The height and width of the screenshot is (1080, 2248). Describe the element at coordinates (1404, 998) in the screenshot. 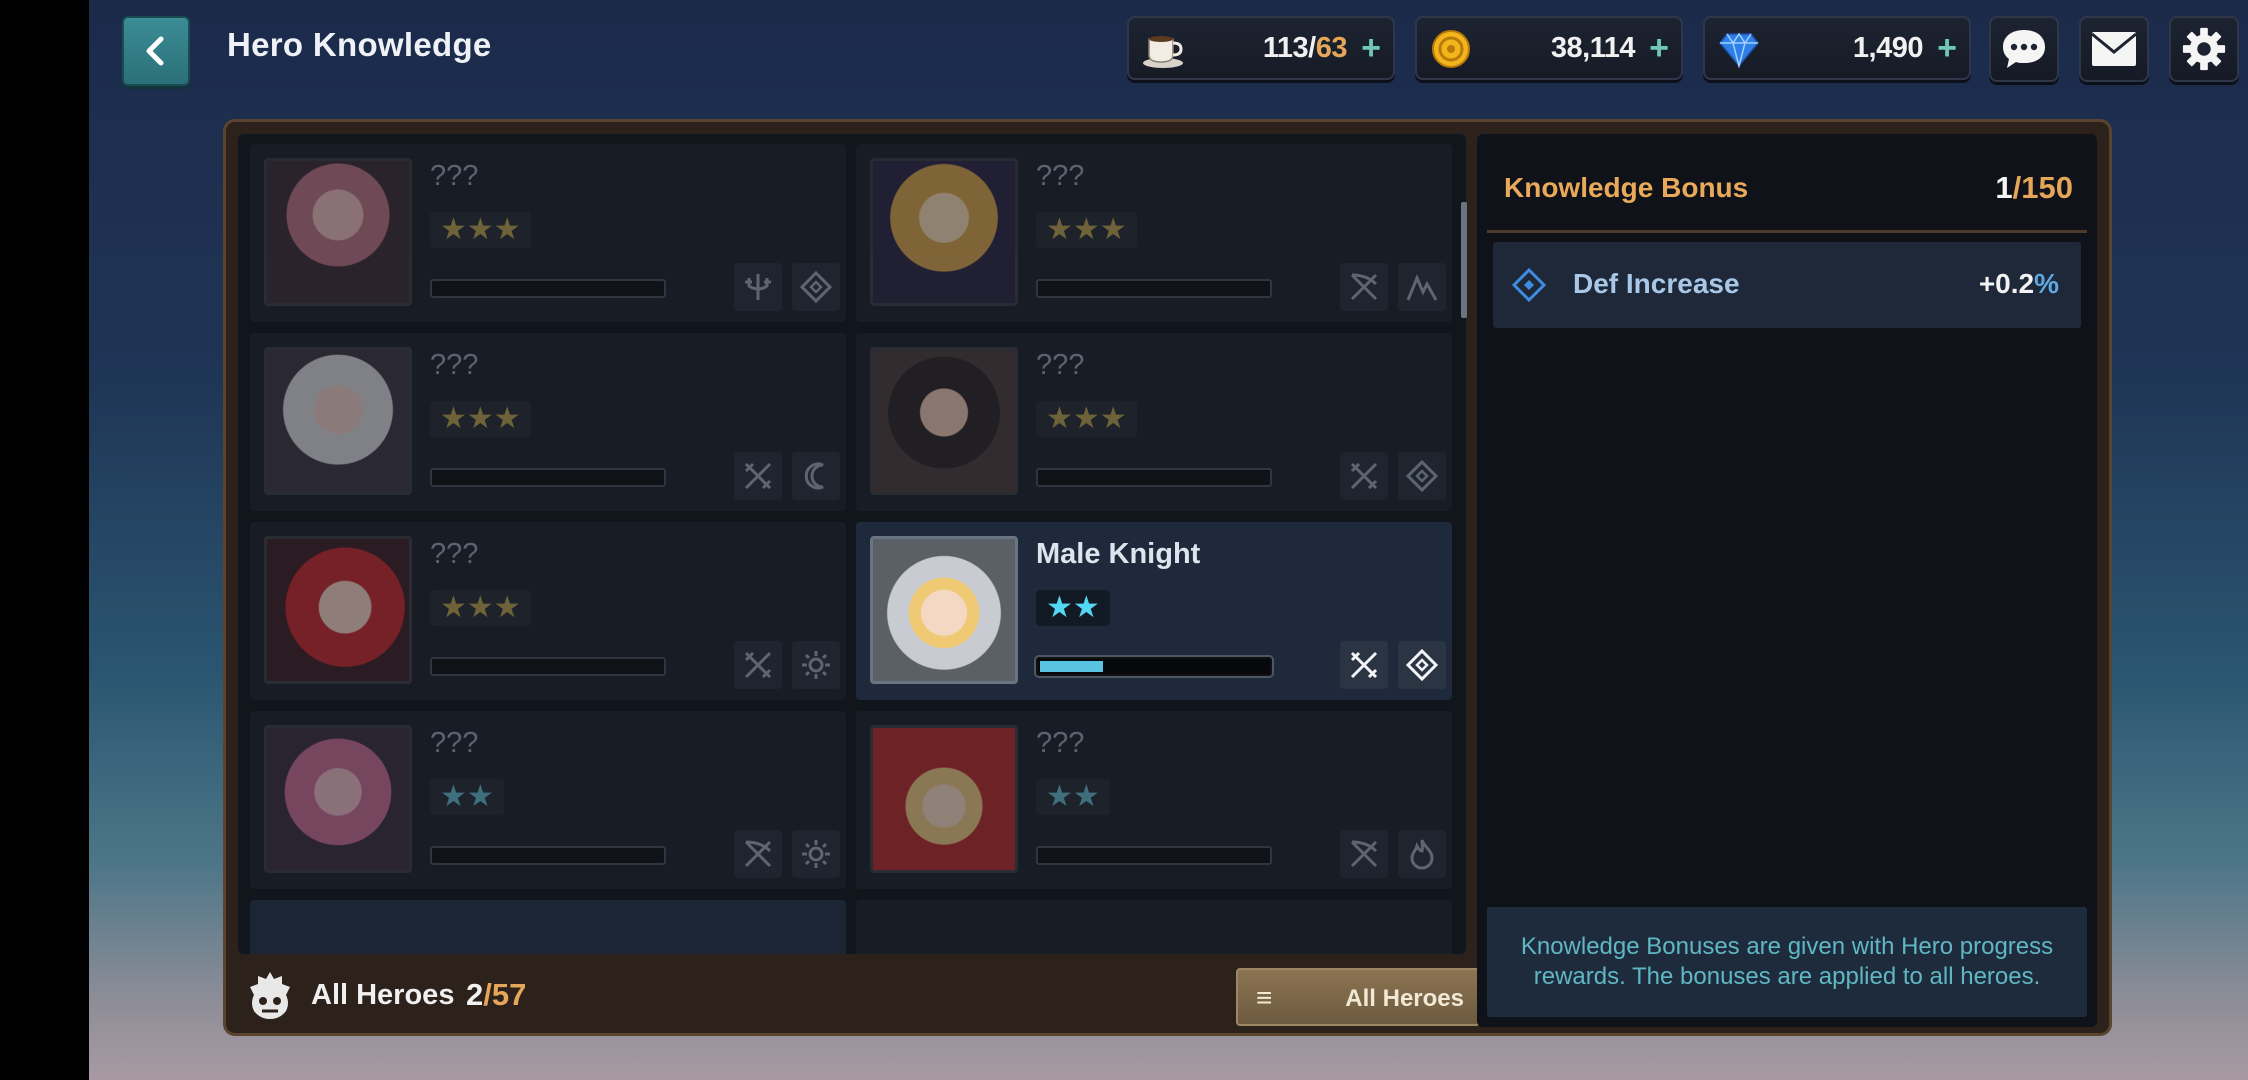

I see `filter-label: All Heroes` at that location.